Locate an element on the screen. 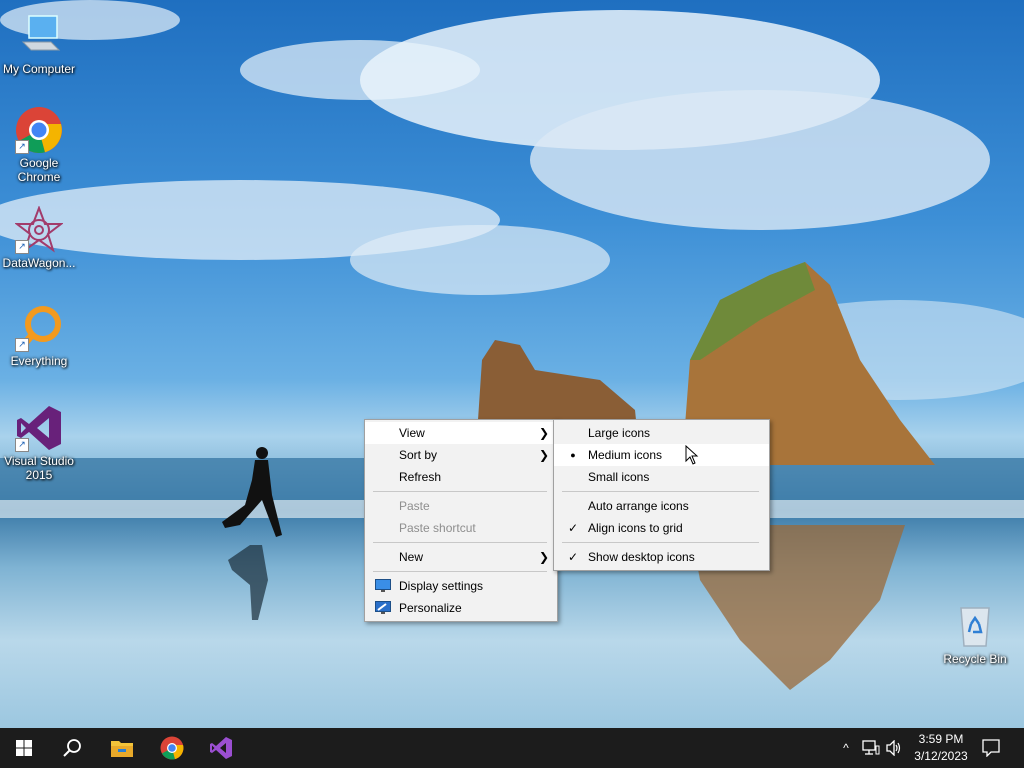  windows-start-icon is located at coordinates (24, 748).